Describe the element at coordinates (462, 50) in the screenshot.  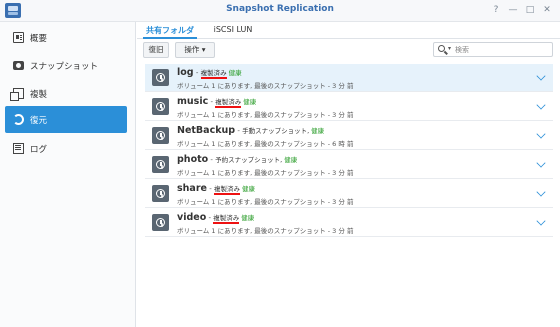
I see `search-placeholder: 検索` at that location.